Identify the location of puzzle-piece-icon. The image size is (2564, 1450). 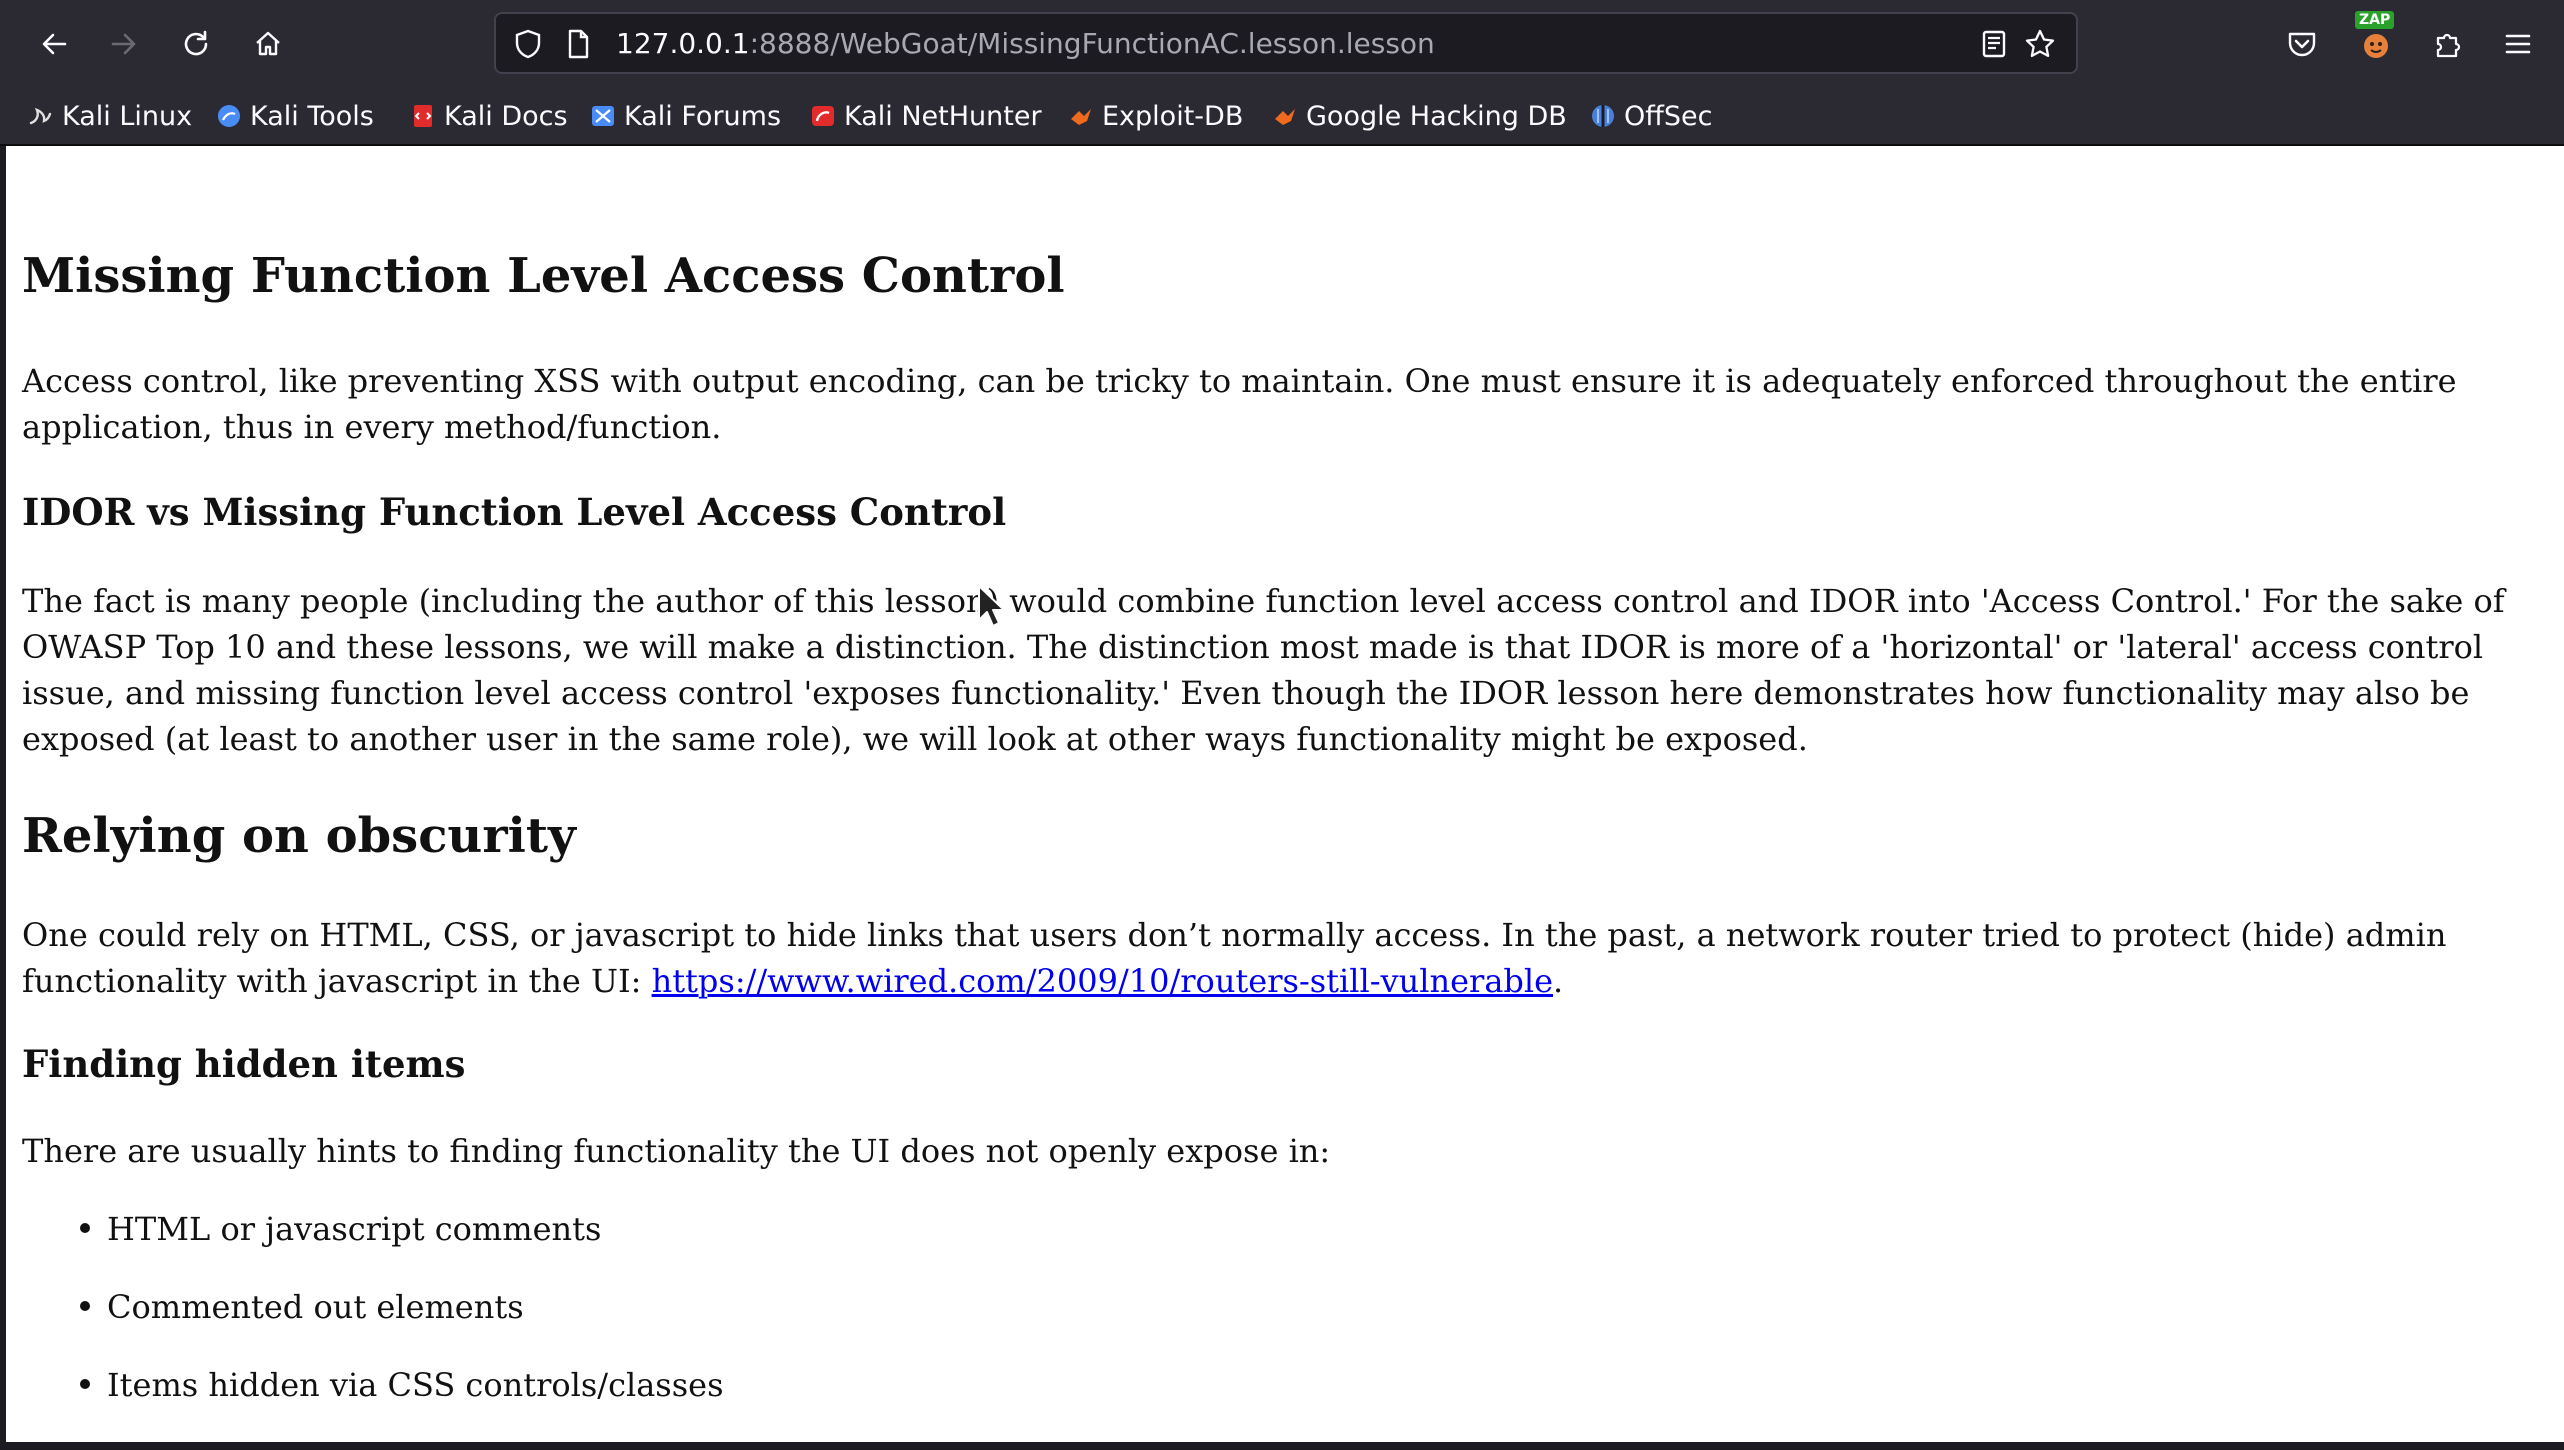
(2448, 45).